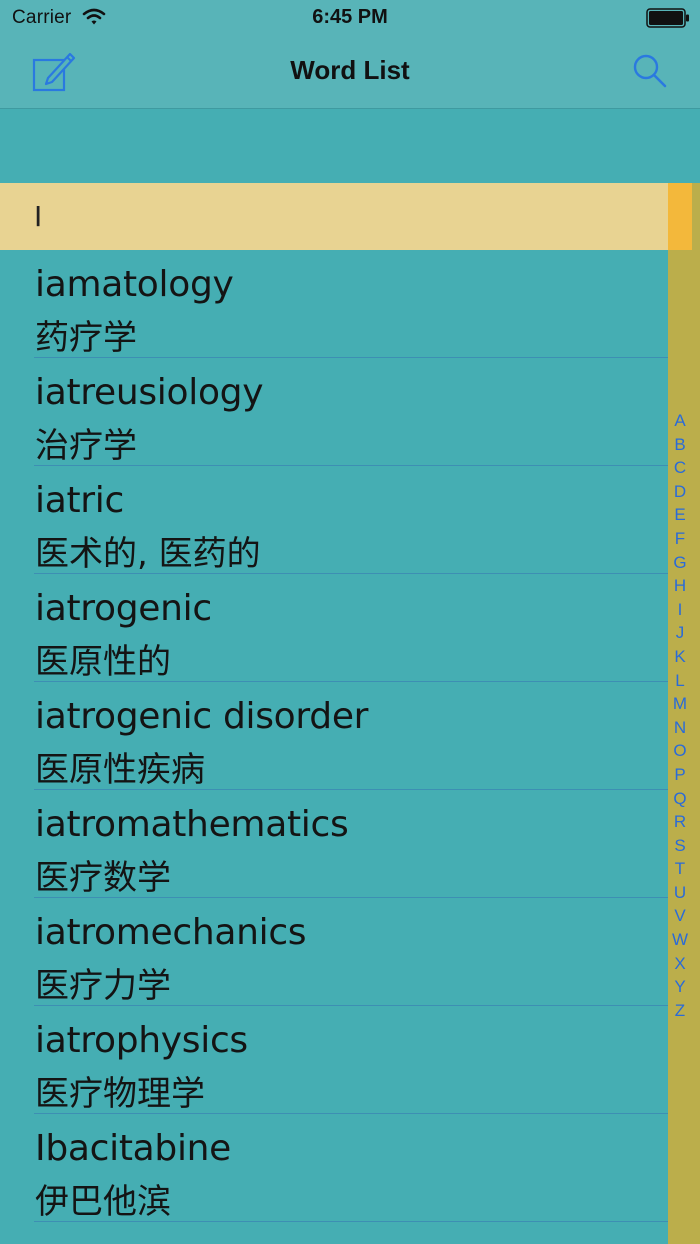 This screenshot has height=1244, width=700. What do you see at coordinates (679, 846) in the screenshot?
I see `index-letter-s: S` at bounding box center [679, 846].